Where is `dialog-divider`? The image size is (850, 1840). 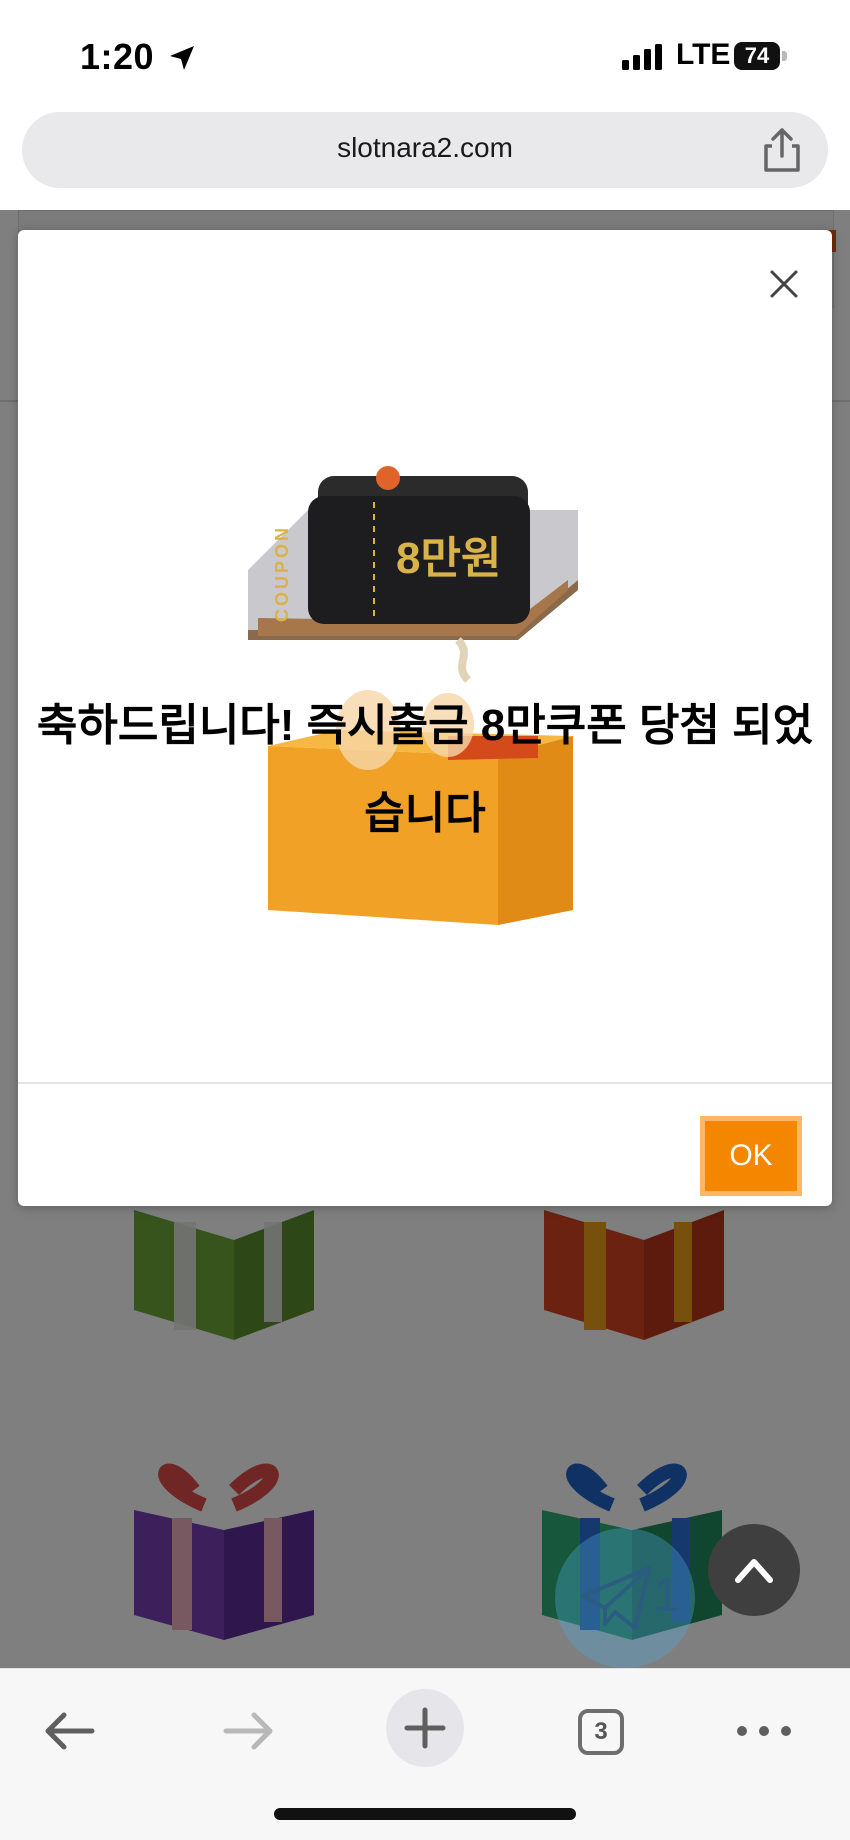 dialog-divider is located at coordinates (425, 1083).